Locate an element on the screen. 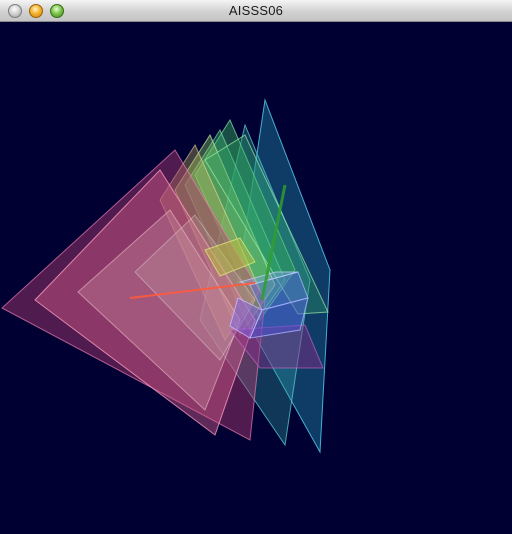 This screenshot has height=534, width=512. window-title: AISSS06 is located at coordinates (256, 10).